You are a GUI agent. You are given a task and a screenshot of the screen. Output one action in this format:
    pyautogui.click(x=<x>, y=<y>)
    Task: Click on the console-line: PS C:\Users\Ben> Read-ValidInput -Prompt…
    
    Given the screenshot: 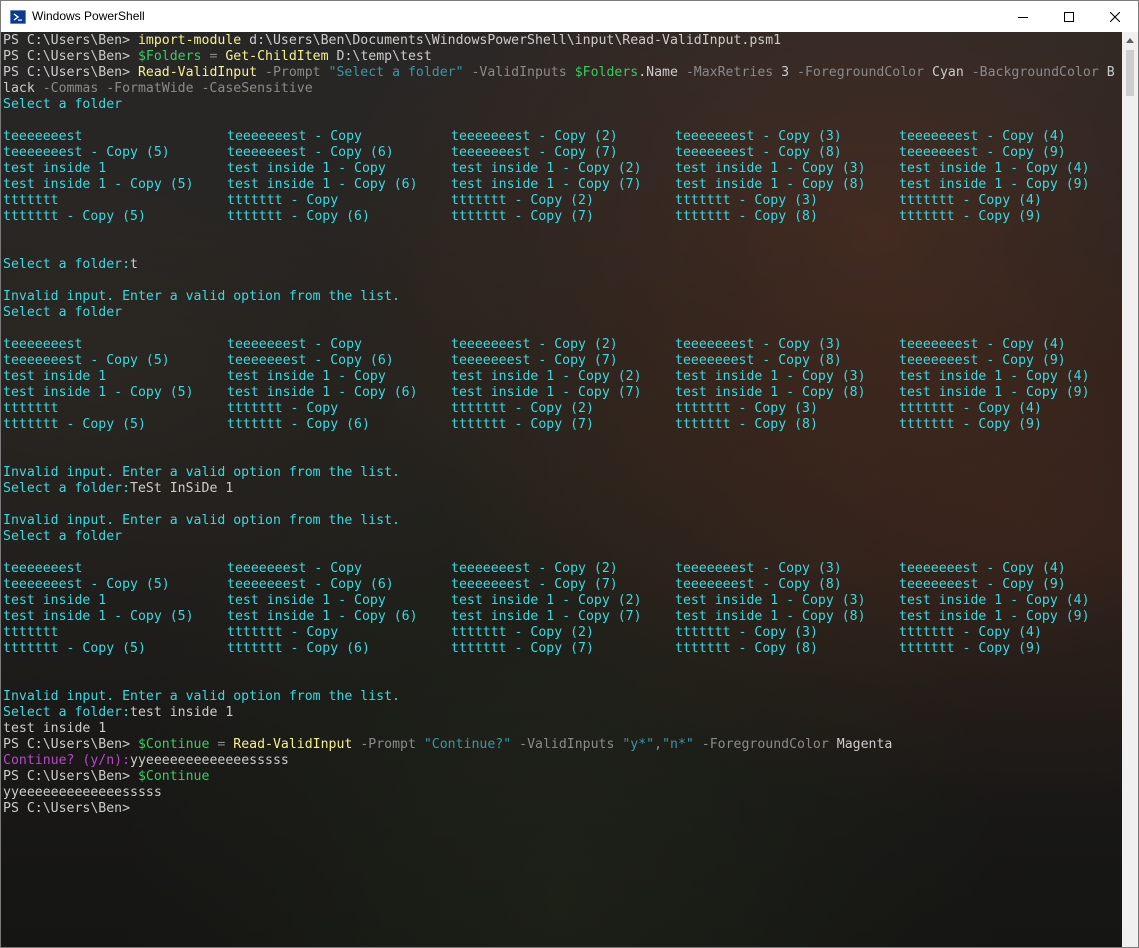 What is the action you would take?
    pyautogui.click(x=562, y=73)
    